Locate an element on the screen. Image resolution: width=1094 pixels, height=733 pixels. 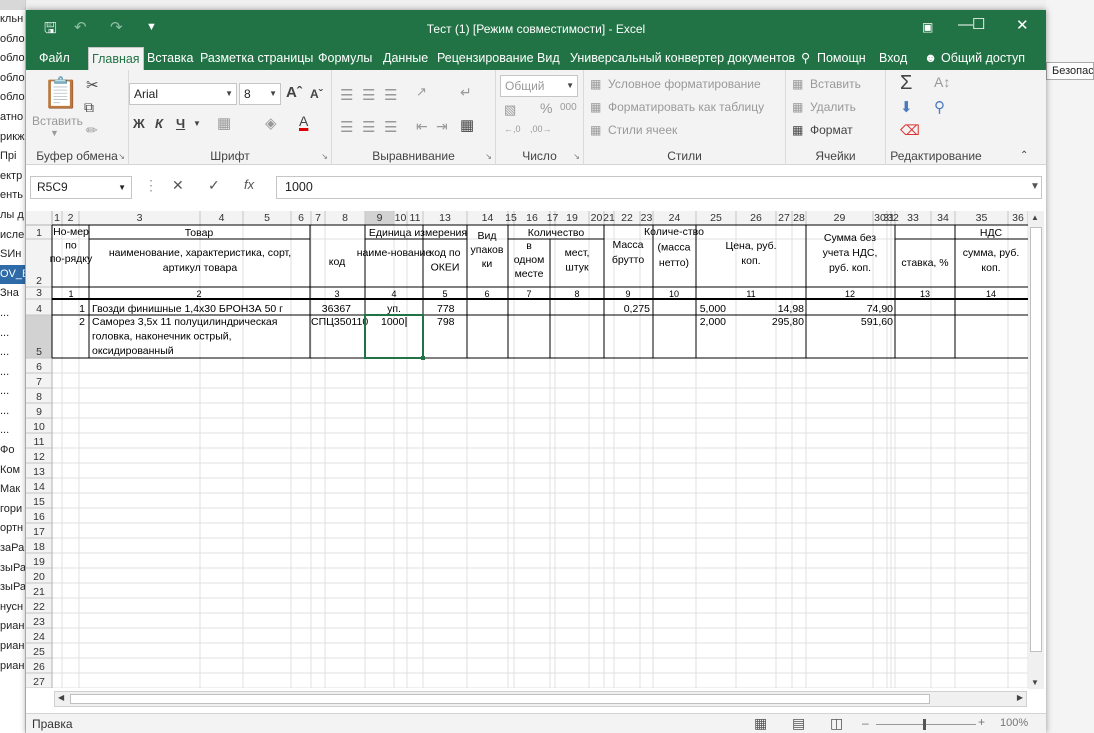
ribbon-options-icon: ▣ is located at coordinates (927, 27).